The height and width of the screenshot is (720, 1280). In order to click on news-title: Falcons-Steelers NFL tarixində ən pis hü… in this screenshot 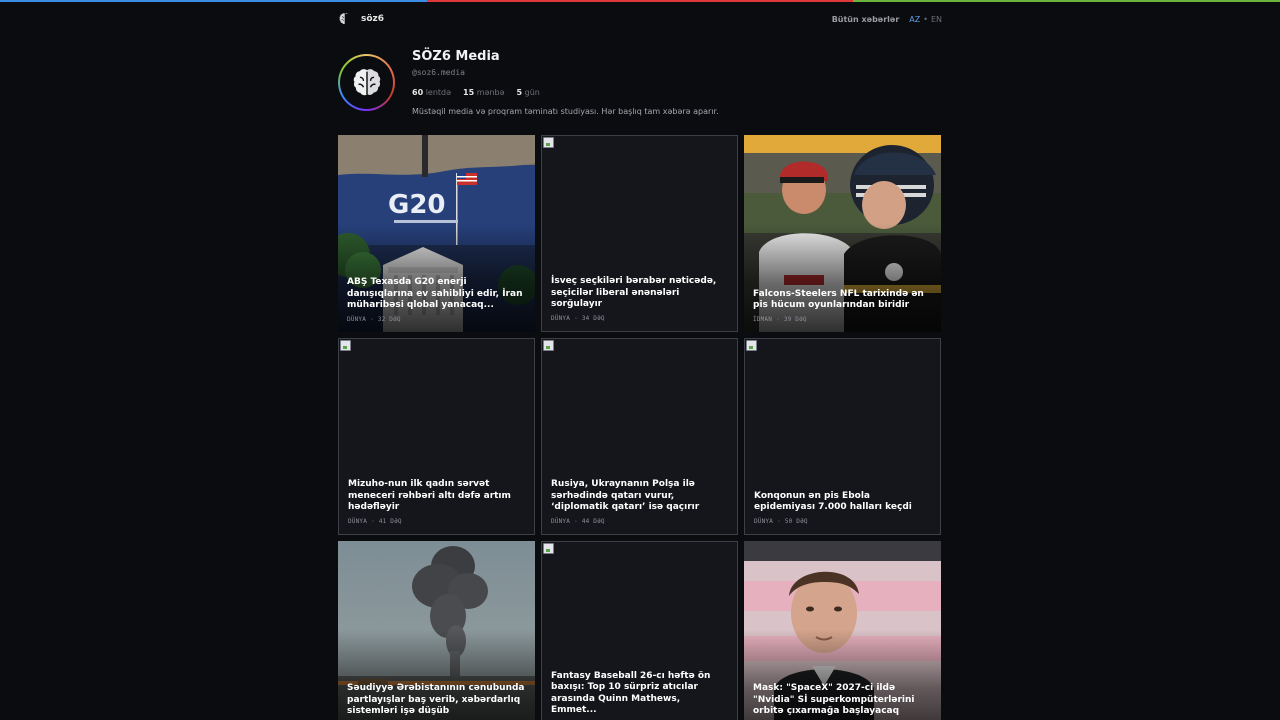, I will do `click(838, 299)`.